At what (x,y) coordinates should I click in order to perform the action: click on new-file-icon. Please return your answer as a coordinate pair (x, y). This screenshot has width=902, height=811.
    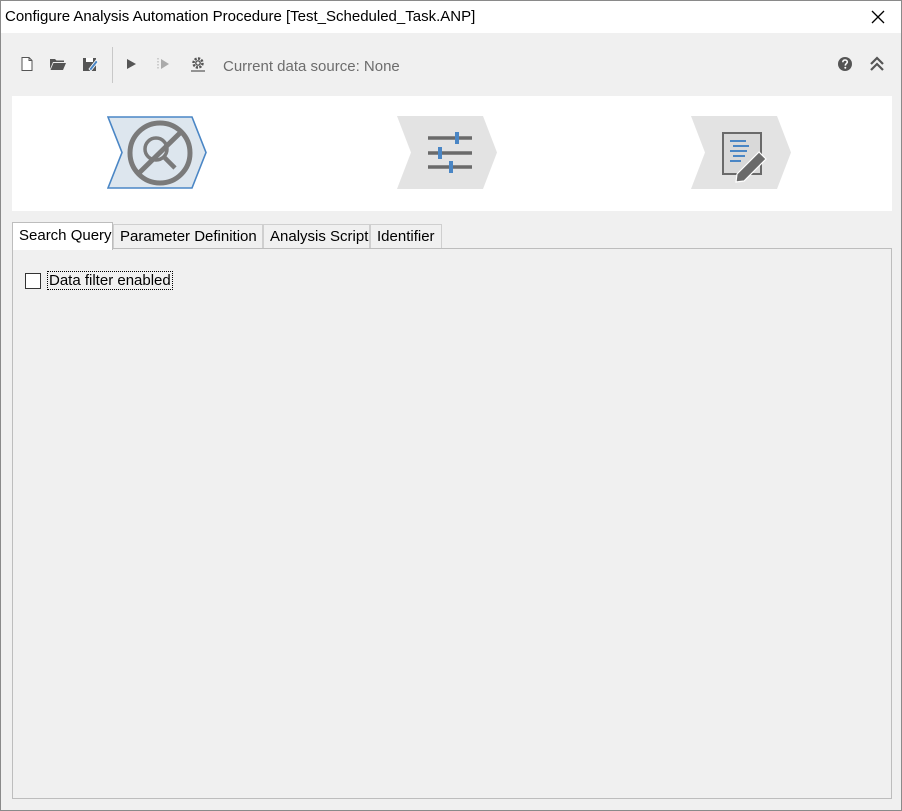
    Looking at the image, I should click on (27, 64).